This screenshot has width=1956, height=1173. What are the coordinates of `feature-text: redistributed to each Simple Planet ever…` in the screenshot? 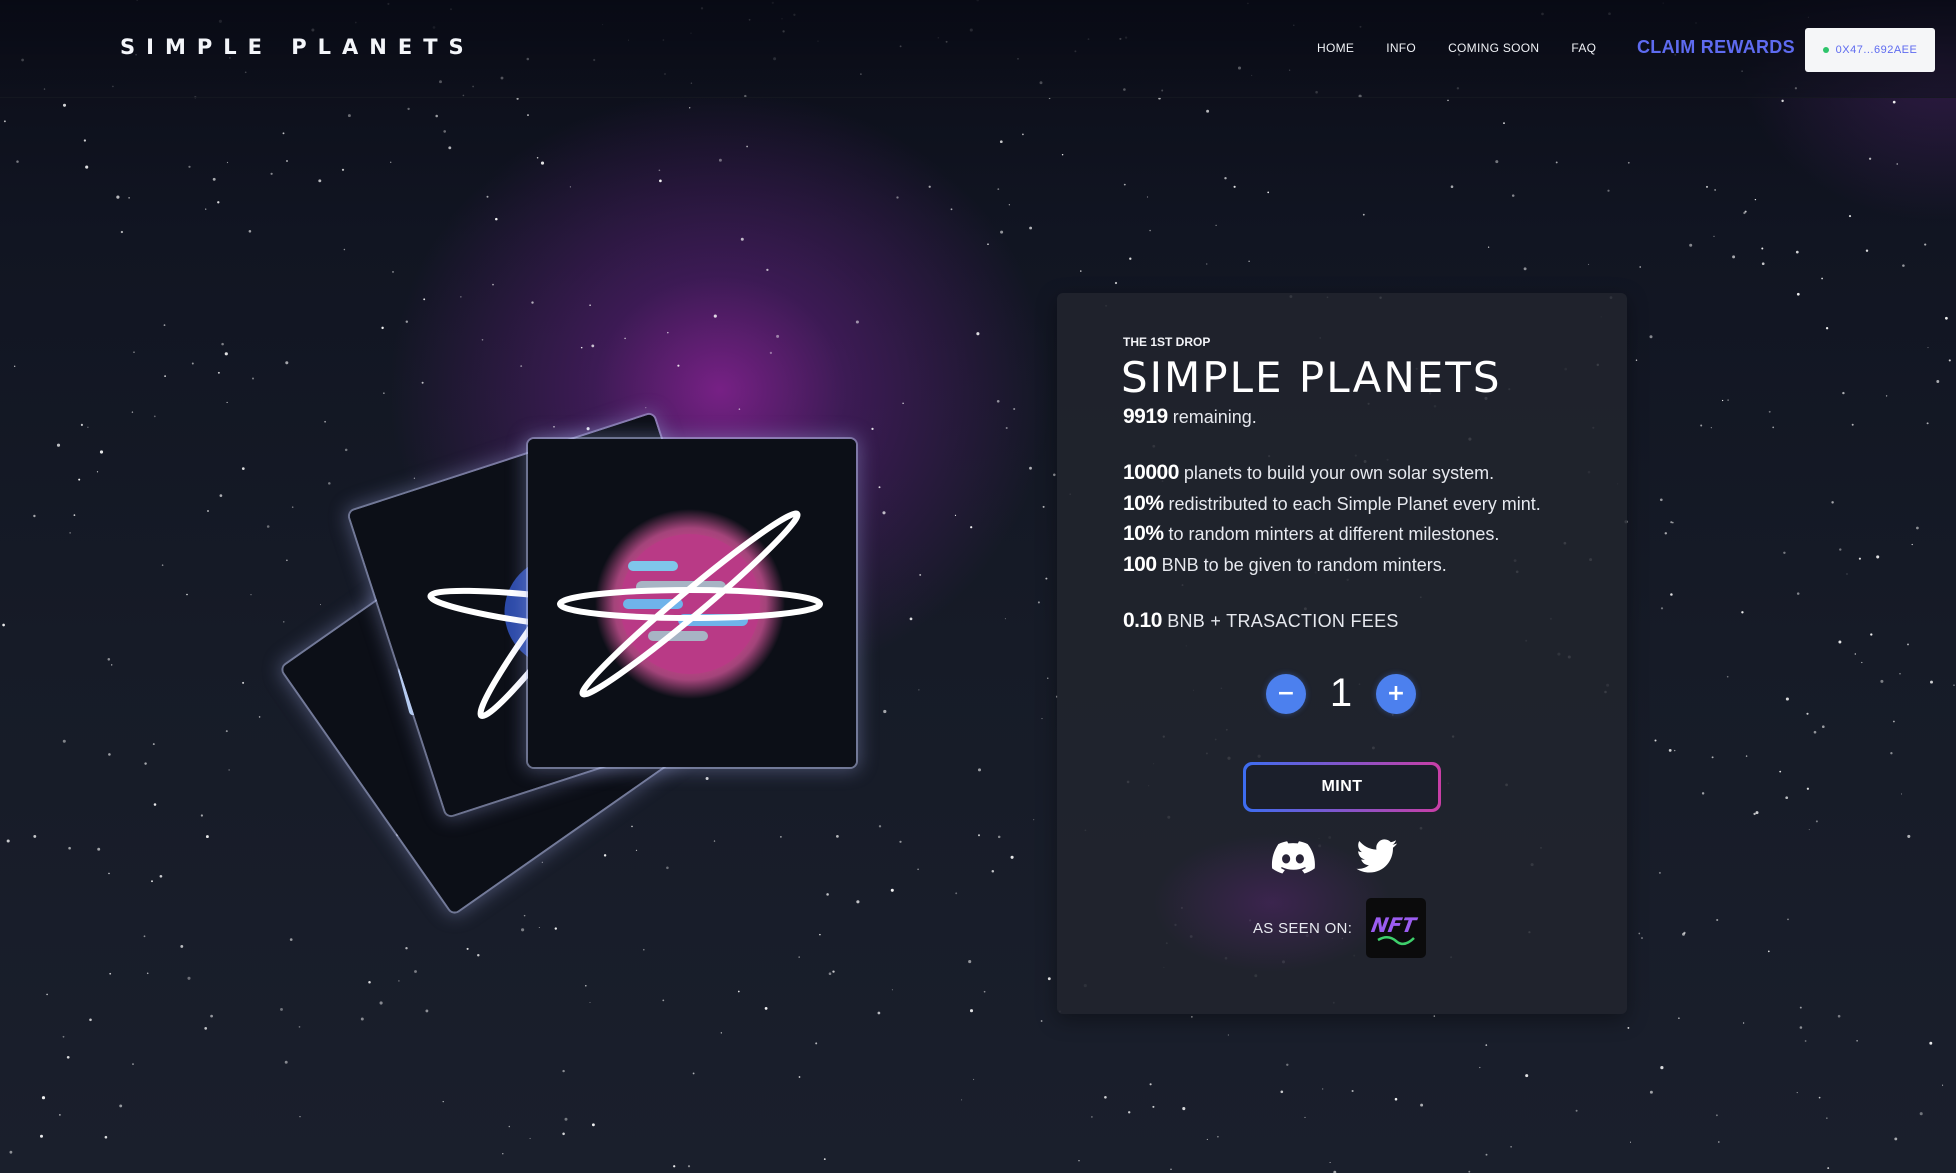 It's located at (1354, 503).